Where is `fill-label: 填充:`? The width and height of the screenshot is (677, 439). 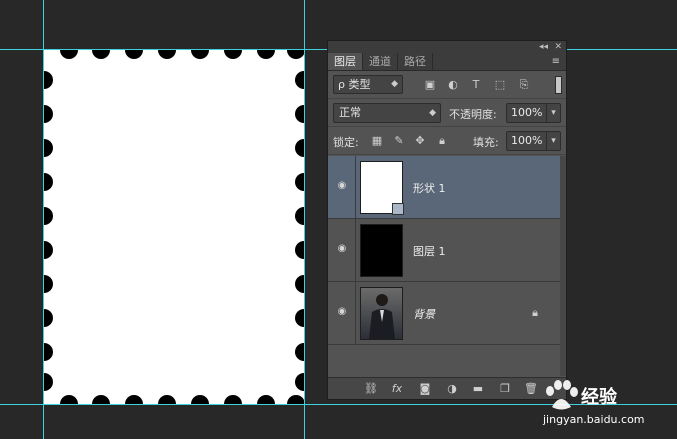 fill-label: 填充: is located at coordinates (486, 142).